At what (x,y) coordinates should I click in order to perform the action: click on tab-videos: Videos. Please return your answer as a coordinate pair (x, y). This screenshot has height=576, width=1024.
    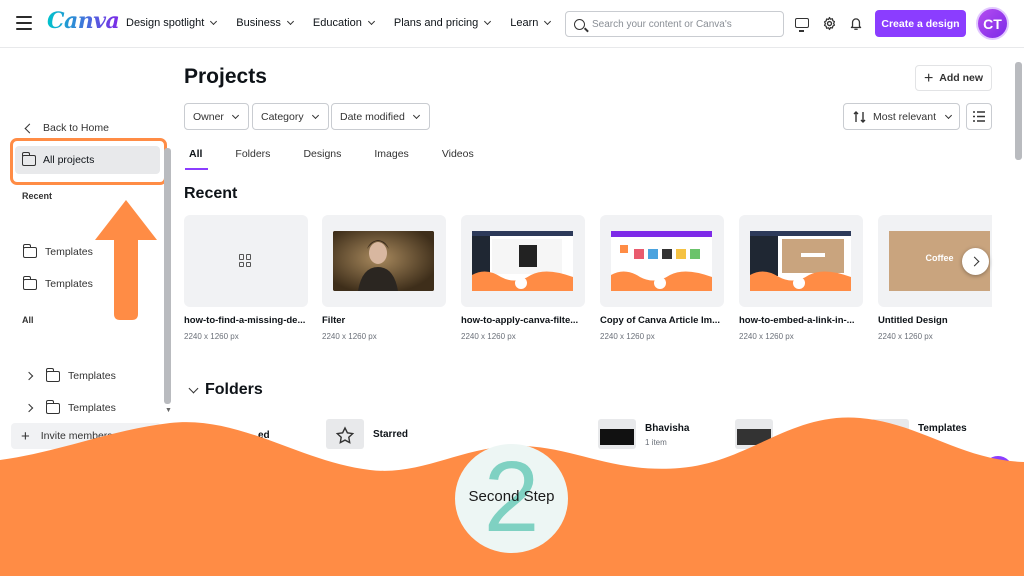
    Looking at the image, I should click on (458, 159).